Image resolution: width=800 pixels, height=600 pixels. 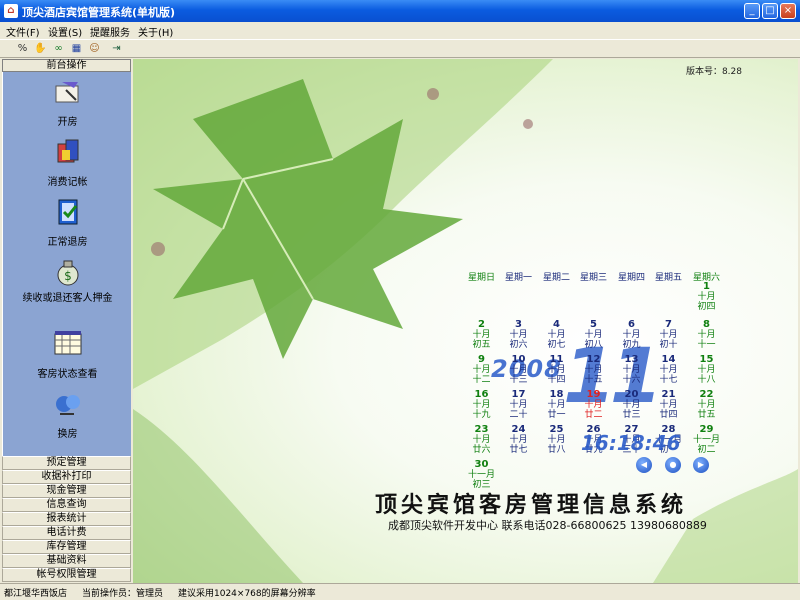 What do you see at coordinates (706, 450) in the screenshot?
I see `lunar-day: 初二` at bounding box center [706, 450].